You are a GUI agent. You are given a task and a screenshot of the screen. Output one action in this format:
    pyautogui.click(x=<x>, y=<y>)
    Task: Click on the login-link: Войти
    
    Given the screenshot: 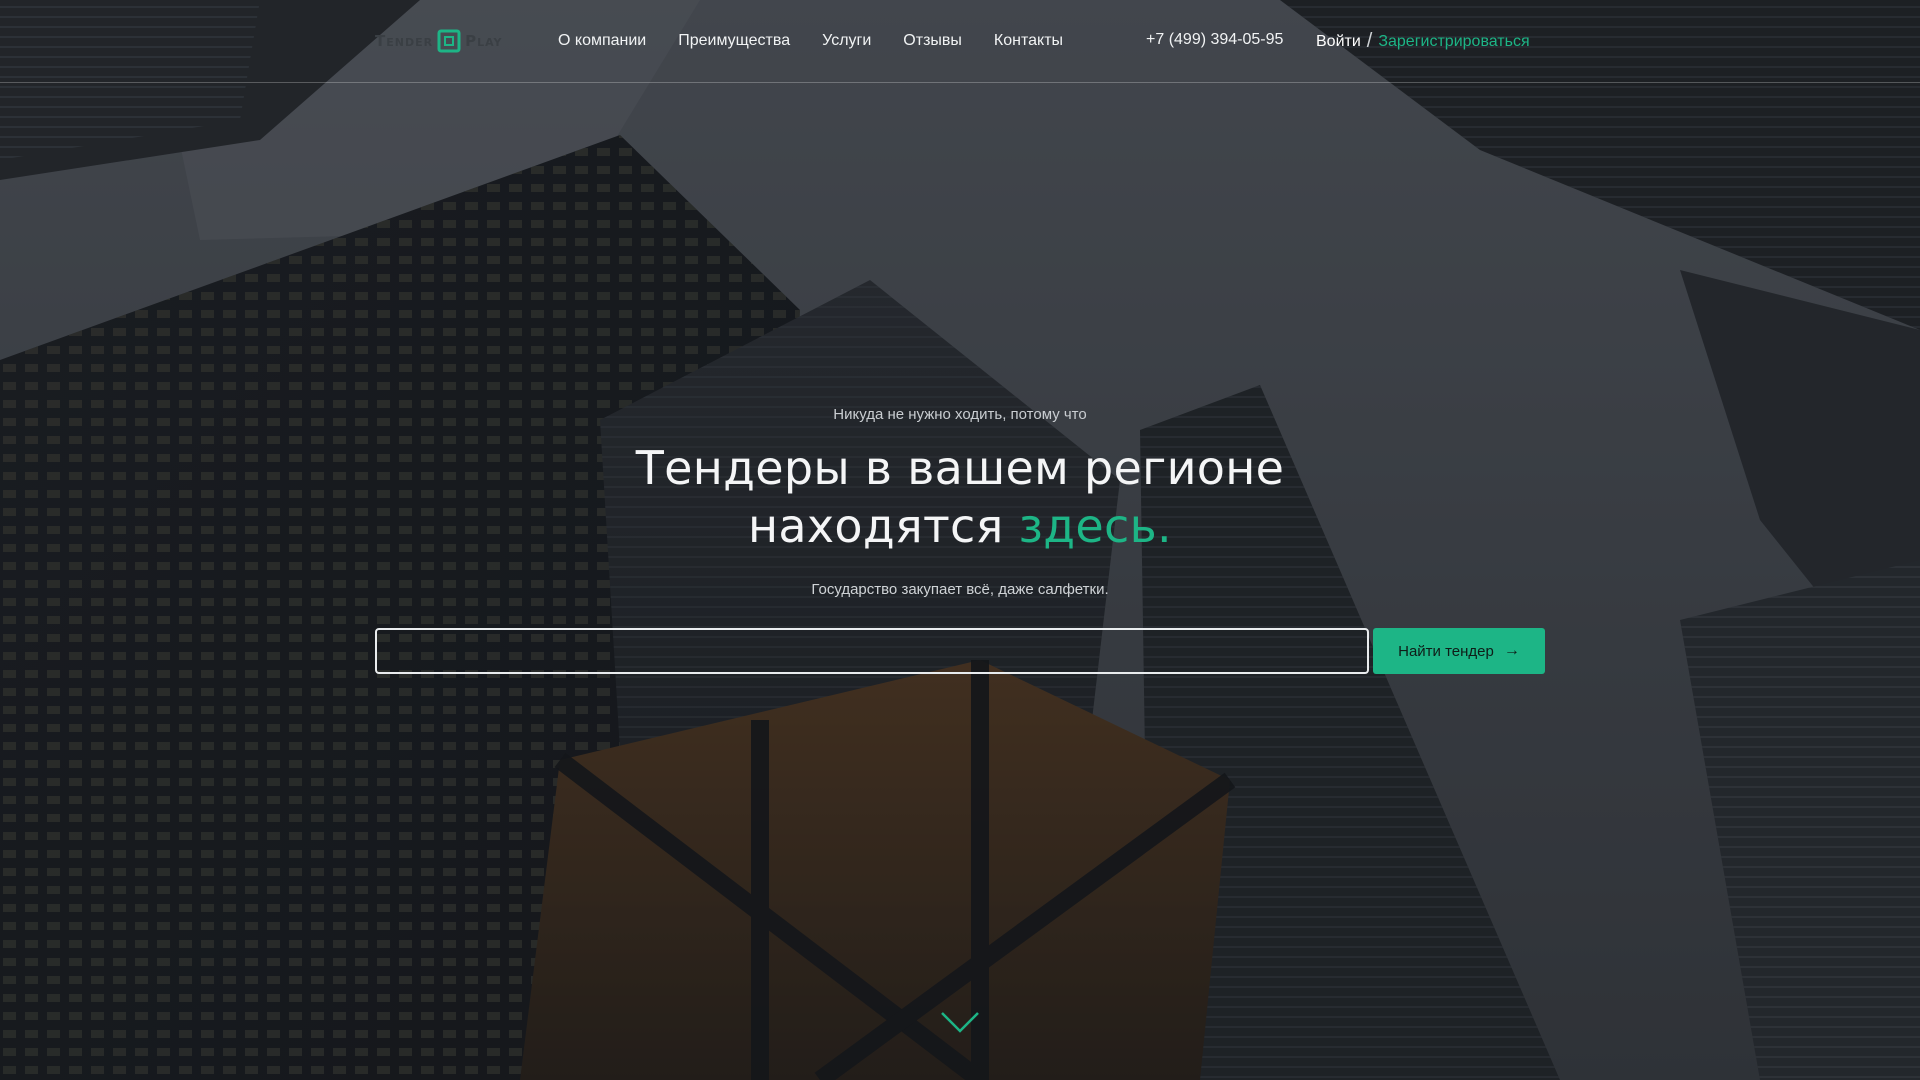 What is the action you would take?
    pyautogui.click(x=1338, y=42)
    